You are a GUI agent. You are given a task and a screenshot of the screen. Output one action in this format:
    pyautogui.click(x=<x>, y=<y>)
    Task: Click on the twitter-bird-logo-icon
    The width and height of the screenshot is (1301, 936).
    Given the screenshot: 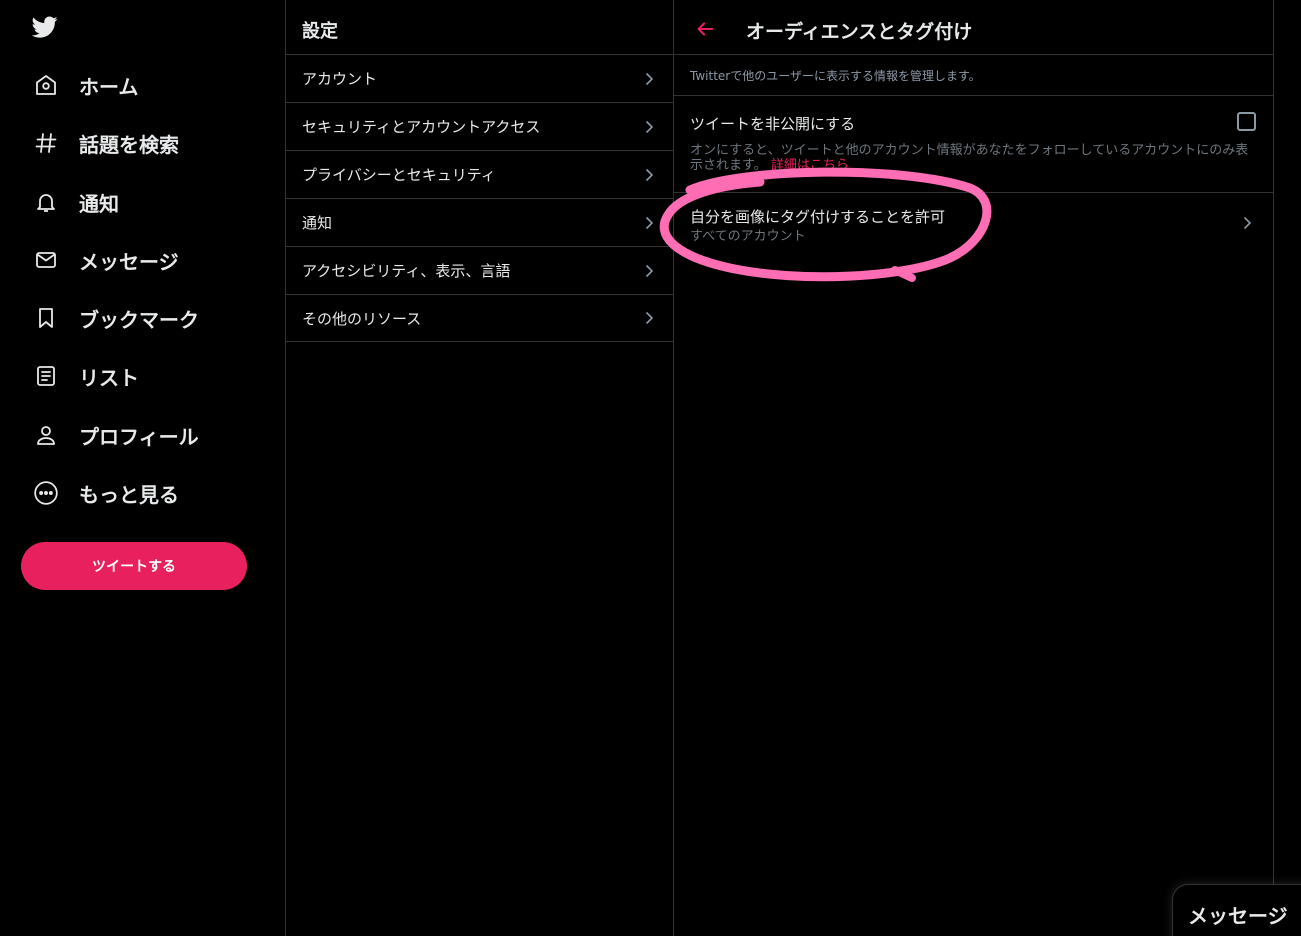 What is the action you would take?
    pyautogui.click(x=45, y=27)
    